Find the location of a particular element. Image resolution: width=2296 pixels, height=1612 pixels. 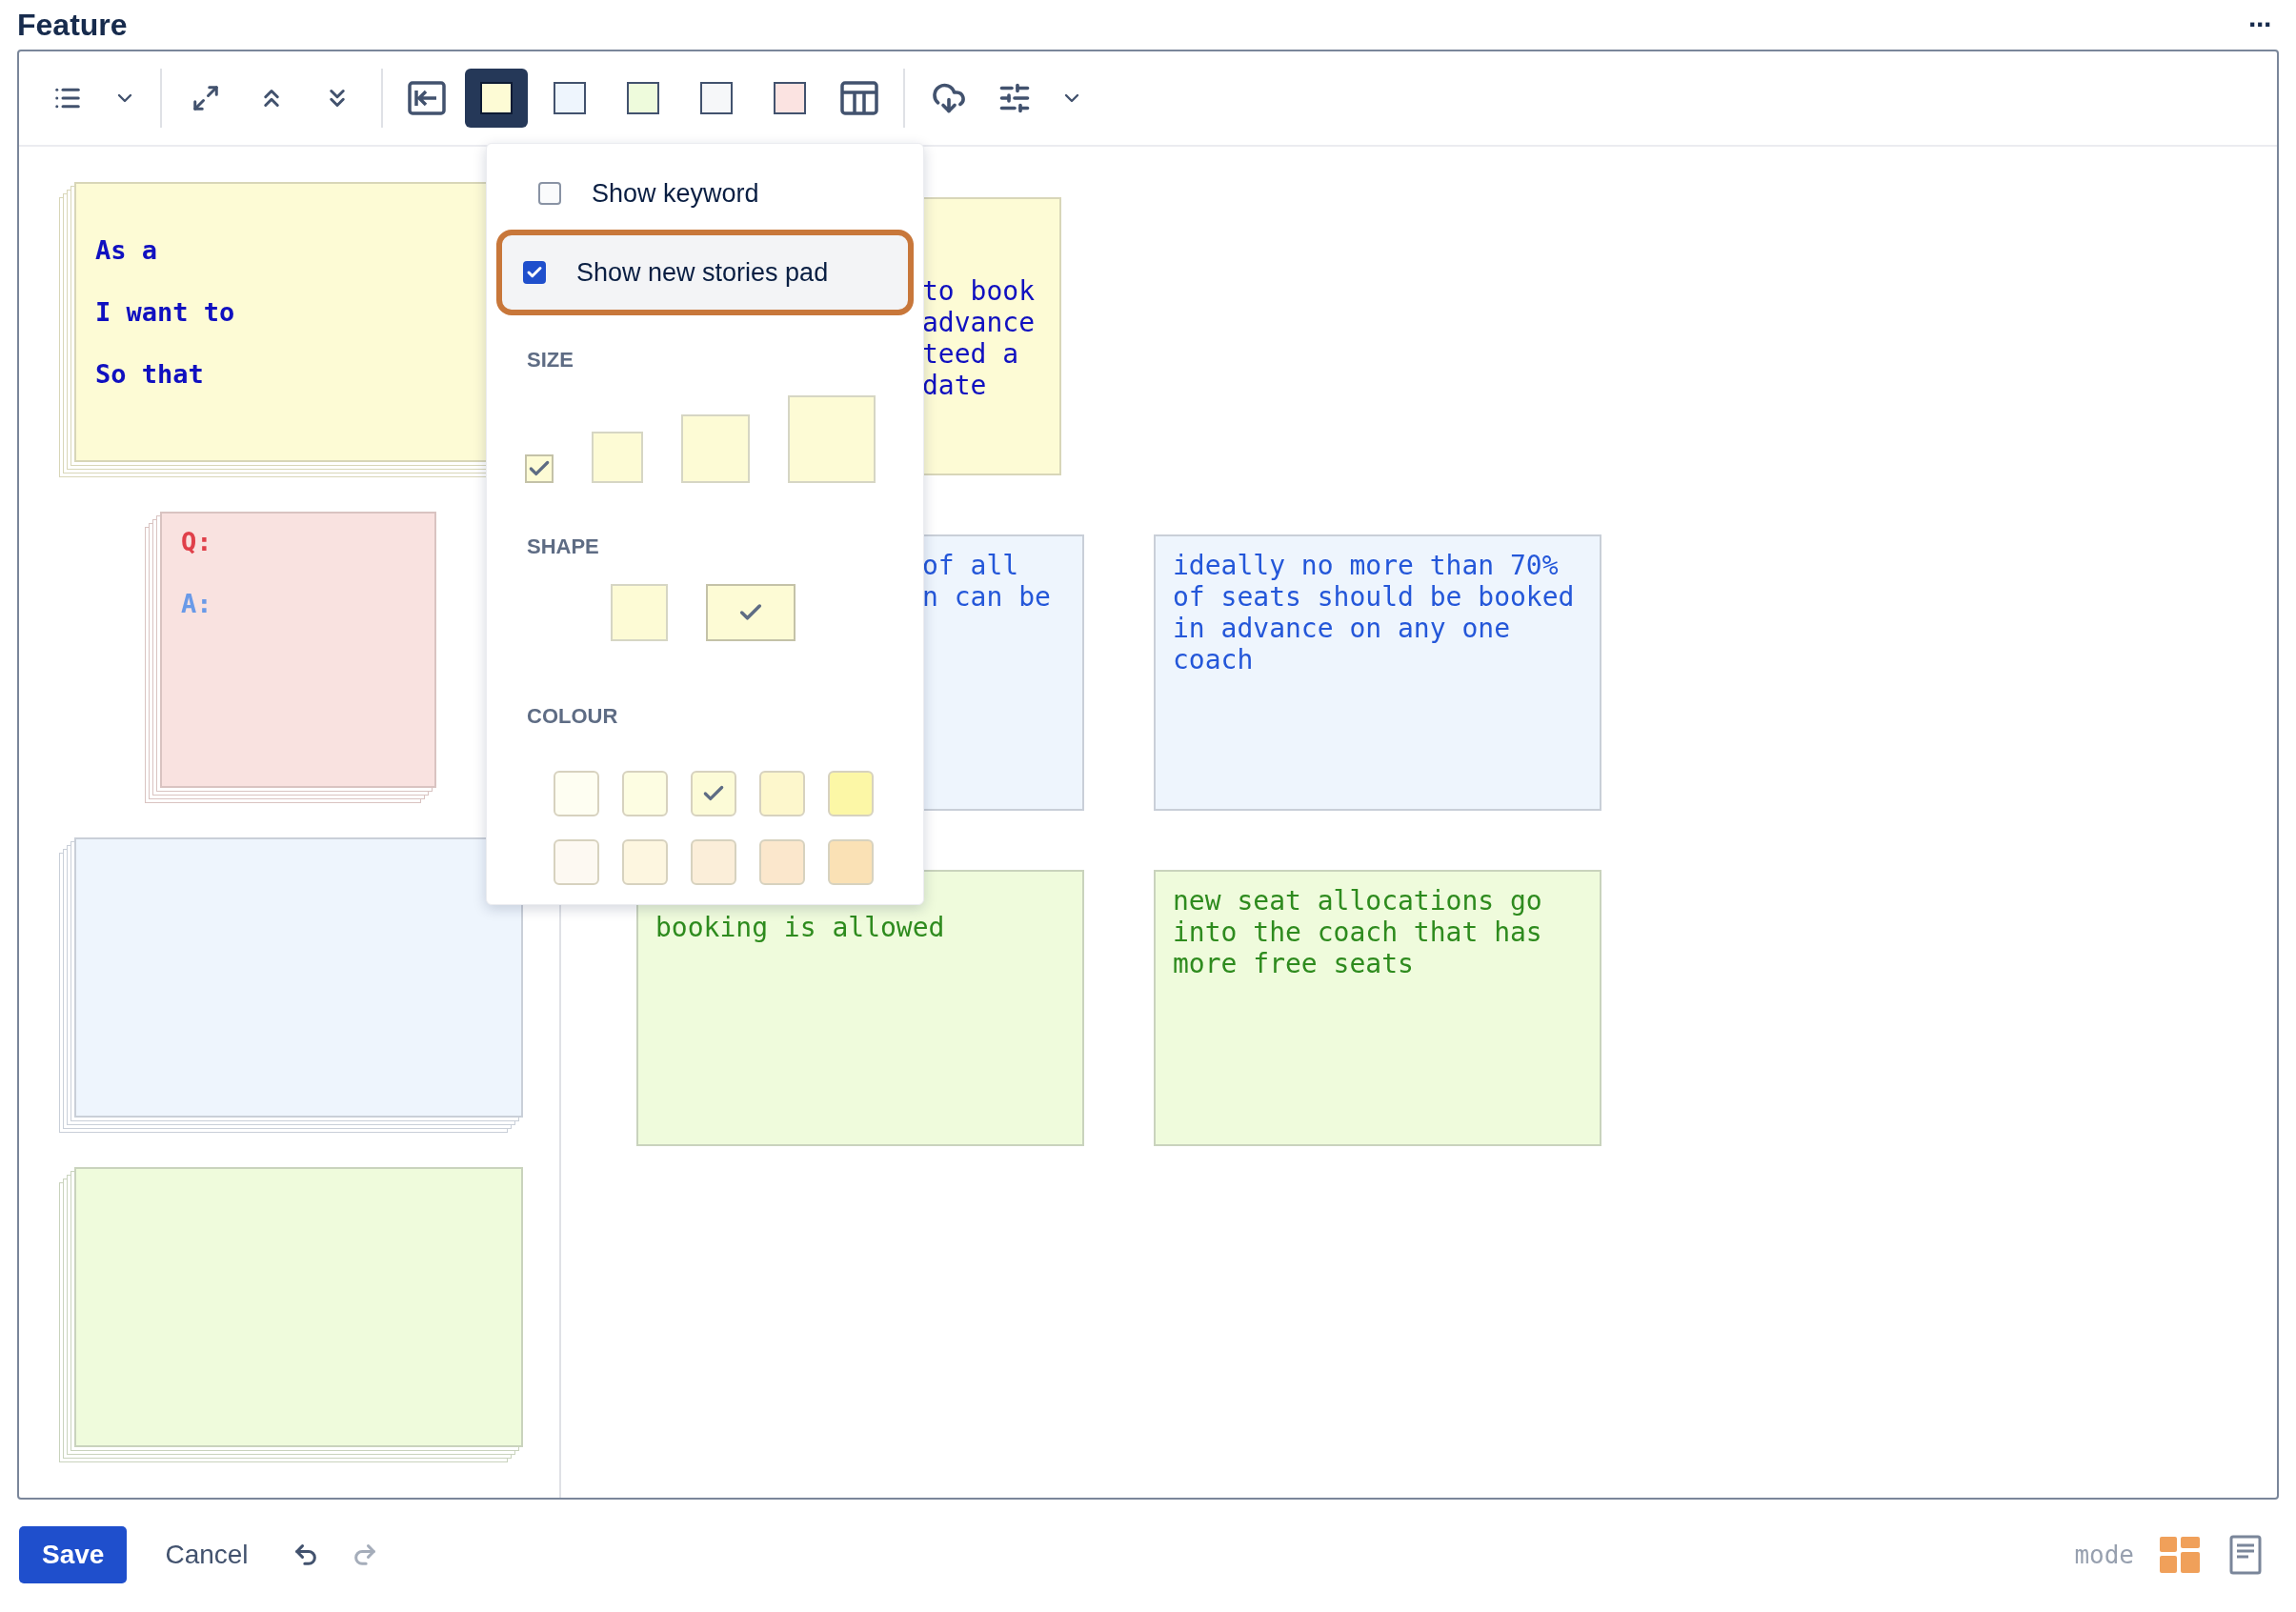

mode-label: mode is located at coordinates (2104, 1555).